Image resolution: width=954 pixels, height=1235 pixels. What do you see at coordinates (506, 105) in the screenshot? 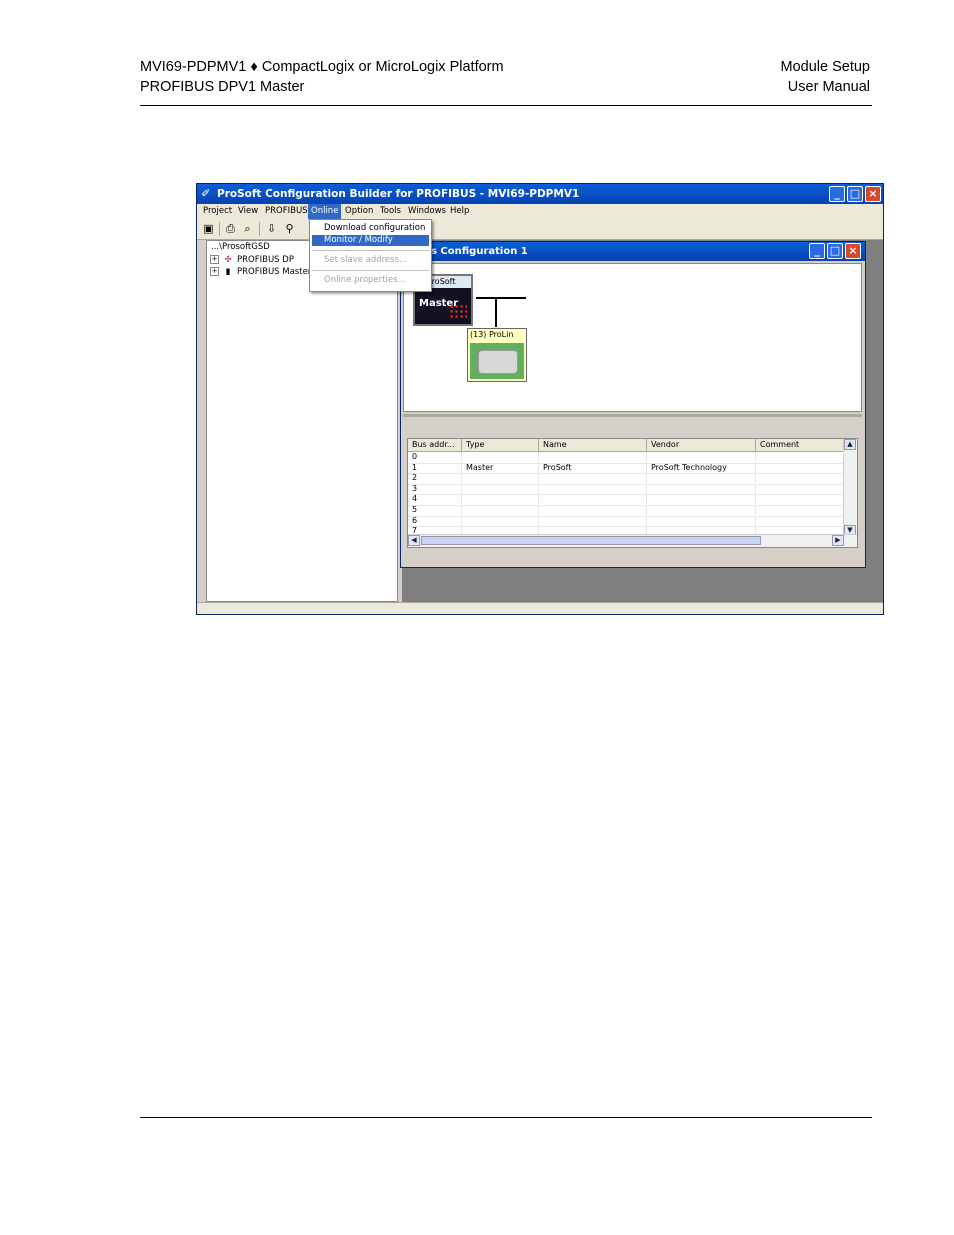
I see `header-rule` at bounding box center [506, 105].